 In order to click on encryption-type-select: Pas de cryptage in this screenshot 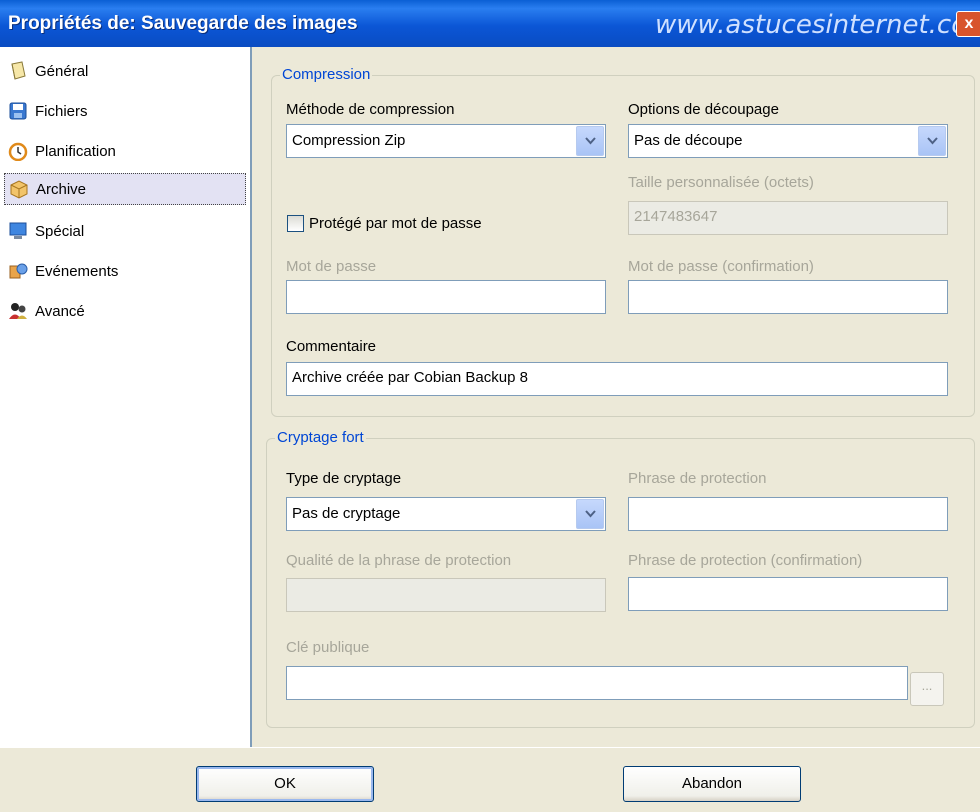, I will do `click(446, 514)`.